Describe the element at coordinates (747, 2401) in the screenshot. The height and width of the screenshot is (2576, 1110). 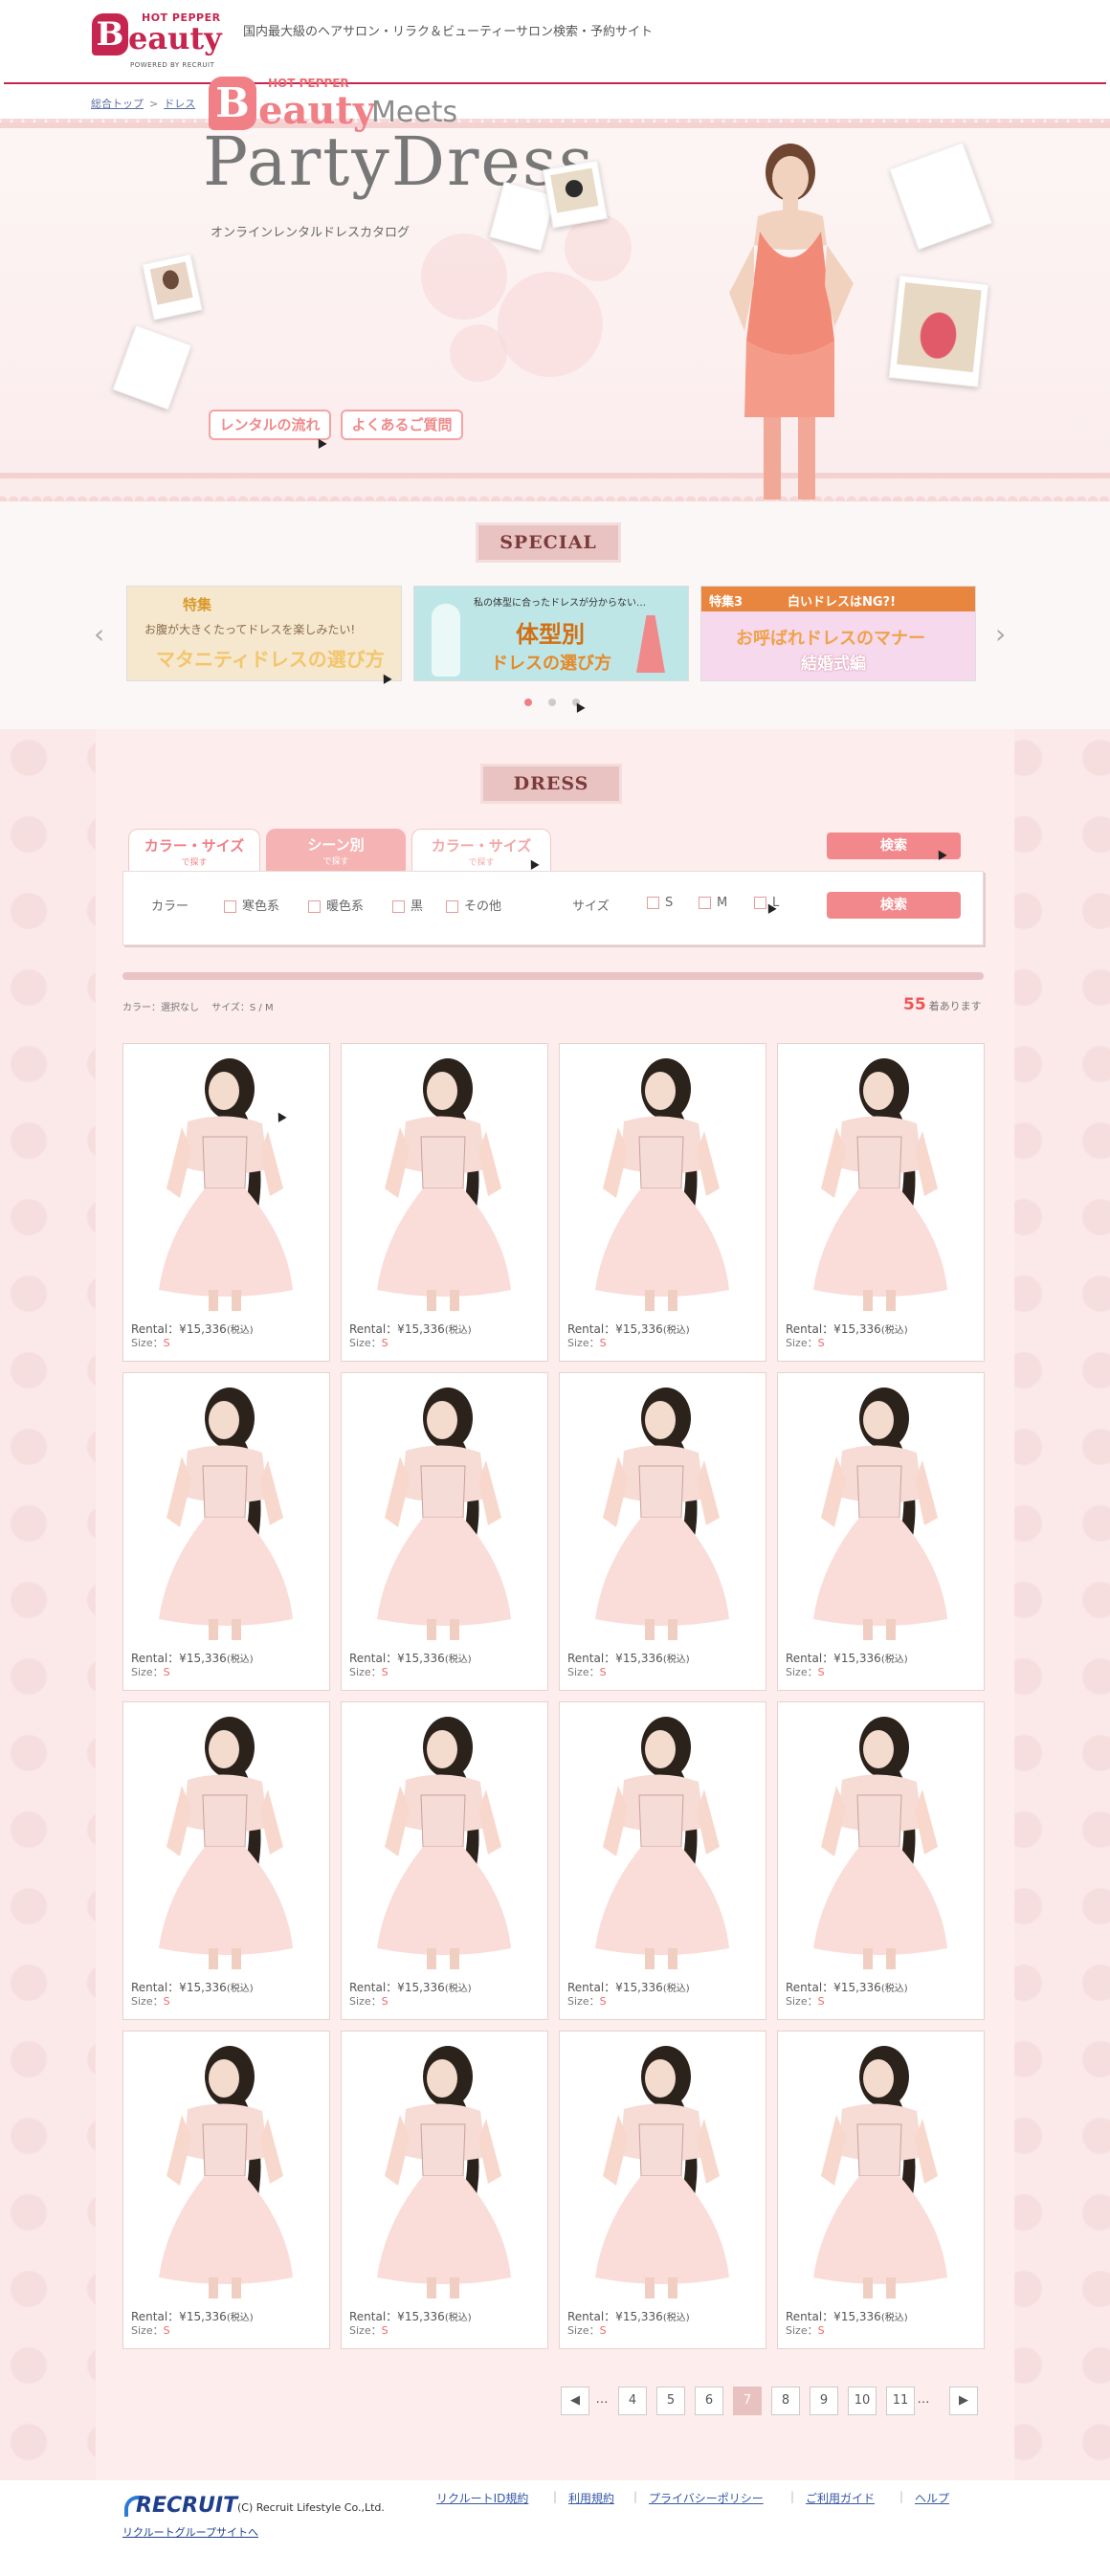
I see `page-current: 7` at that location.